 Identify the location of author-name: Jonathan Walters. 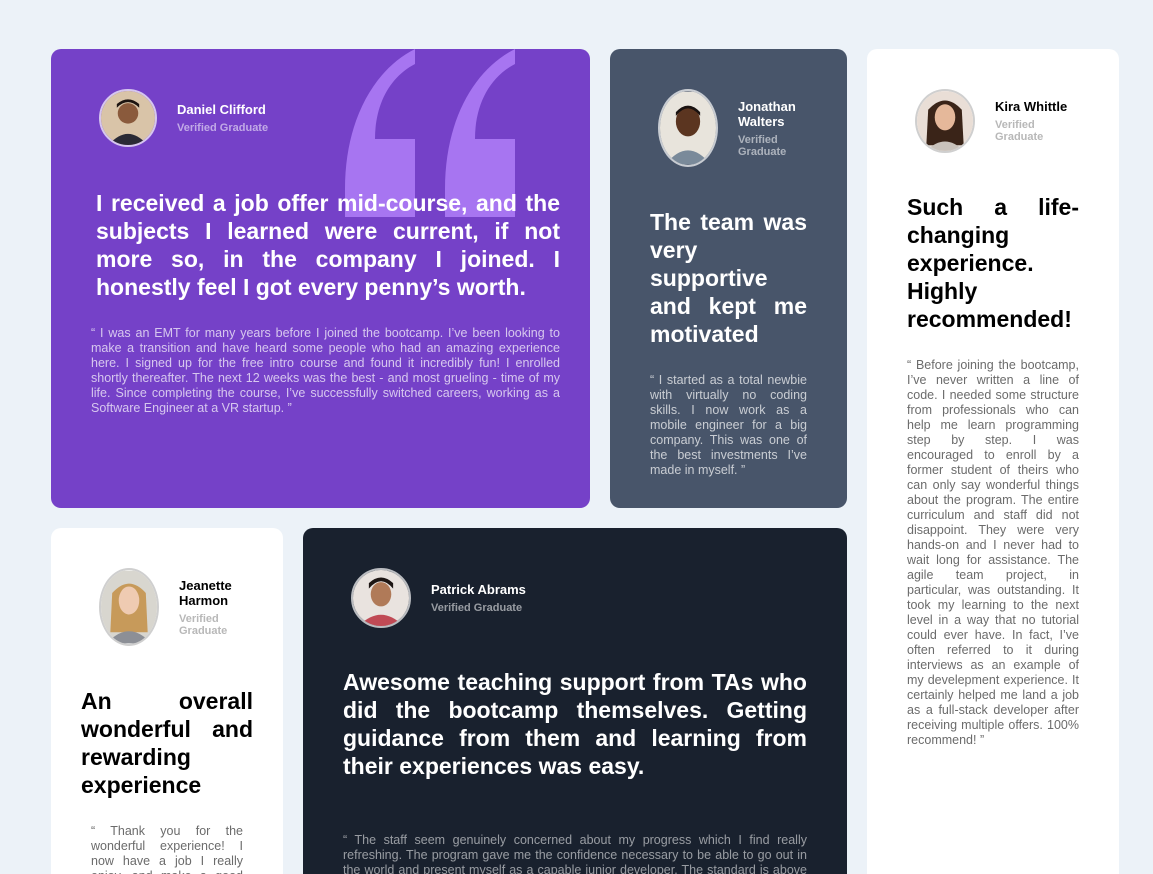
(767, 113).